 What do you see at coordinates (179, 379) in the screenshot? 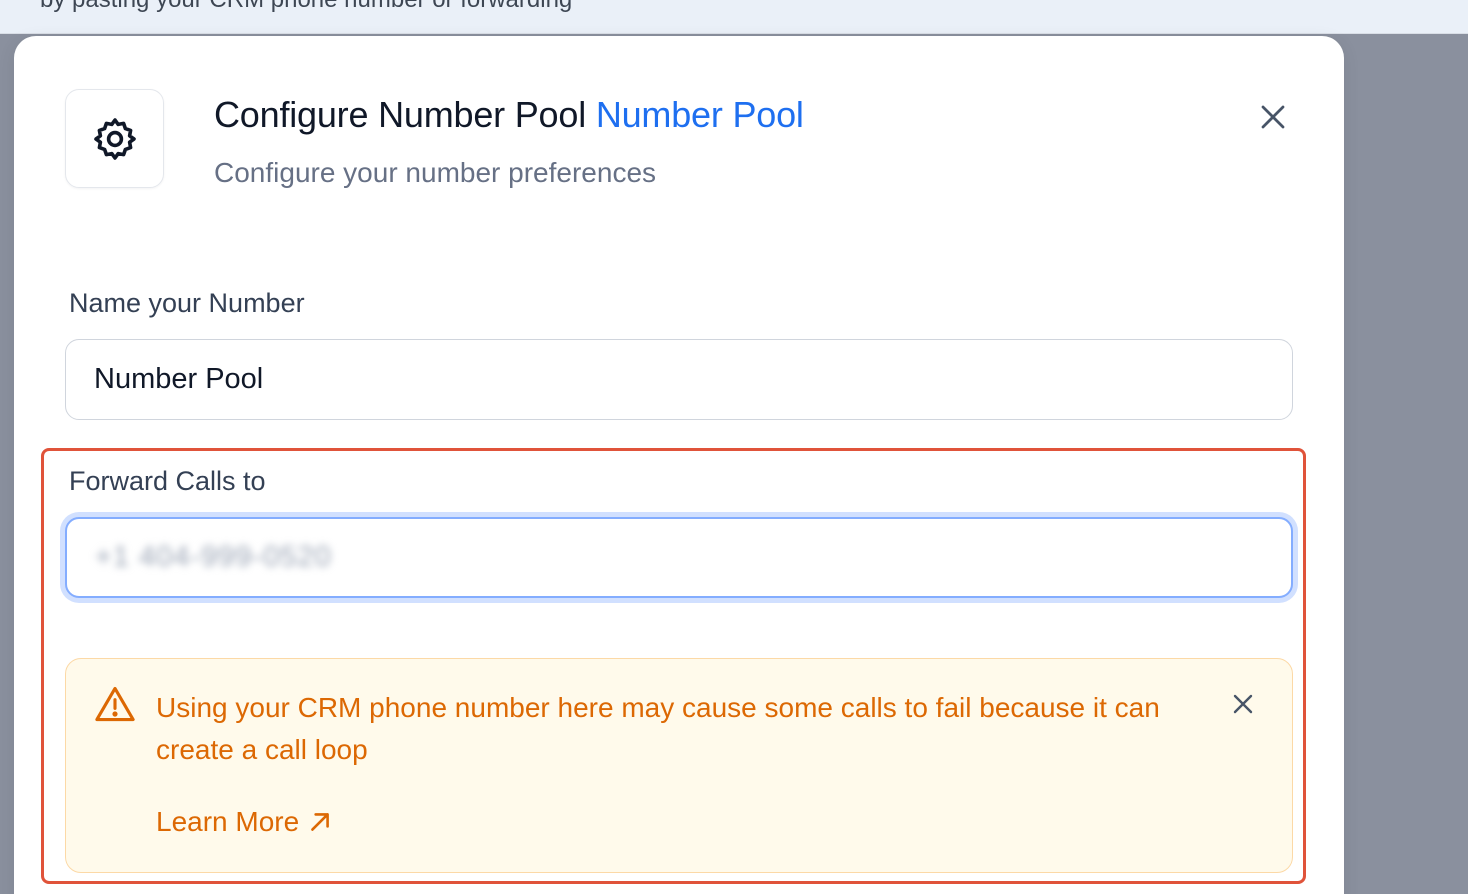
I see `name-input-value: Number Pool` at bounding box center [179, 379].